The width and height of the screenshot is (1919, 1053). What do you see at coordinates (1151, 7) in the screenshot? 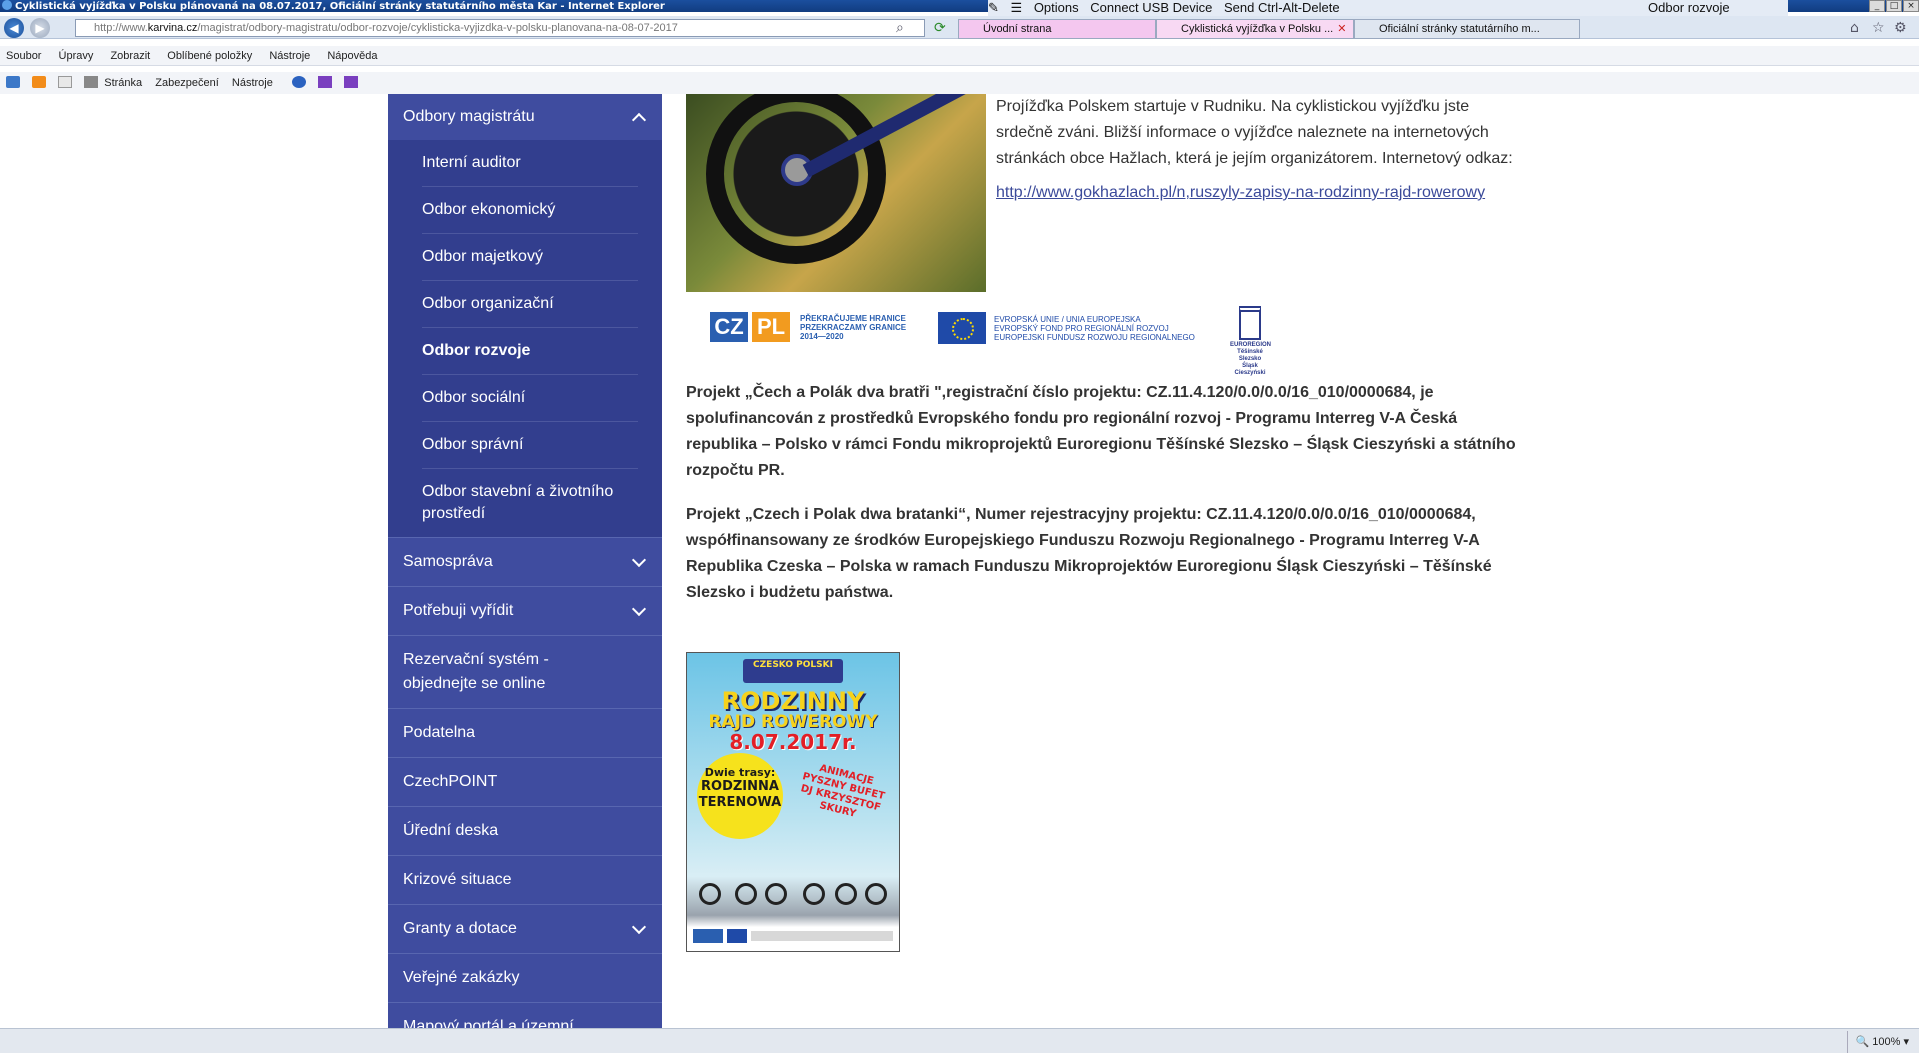
I see `connect-usb-button: Connect USB Device` at bounding box center [1151, 7].